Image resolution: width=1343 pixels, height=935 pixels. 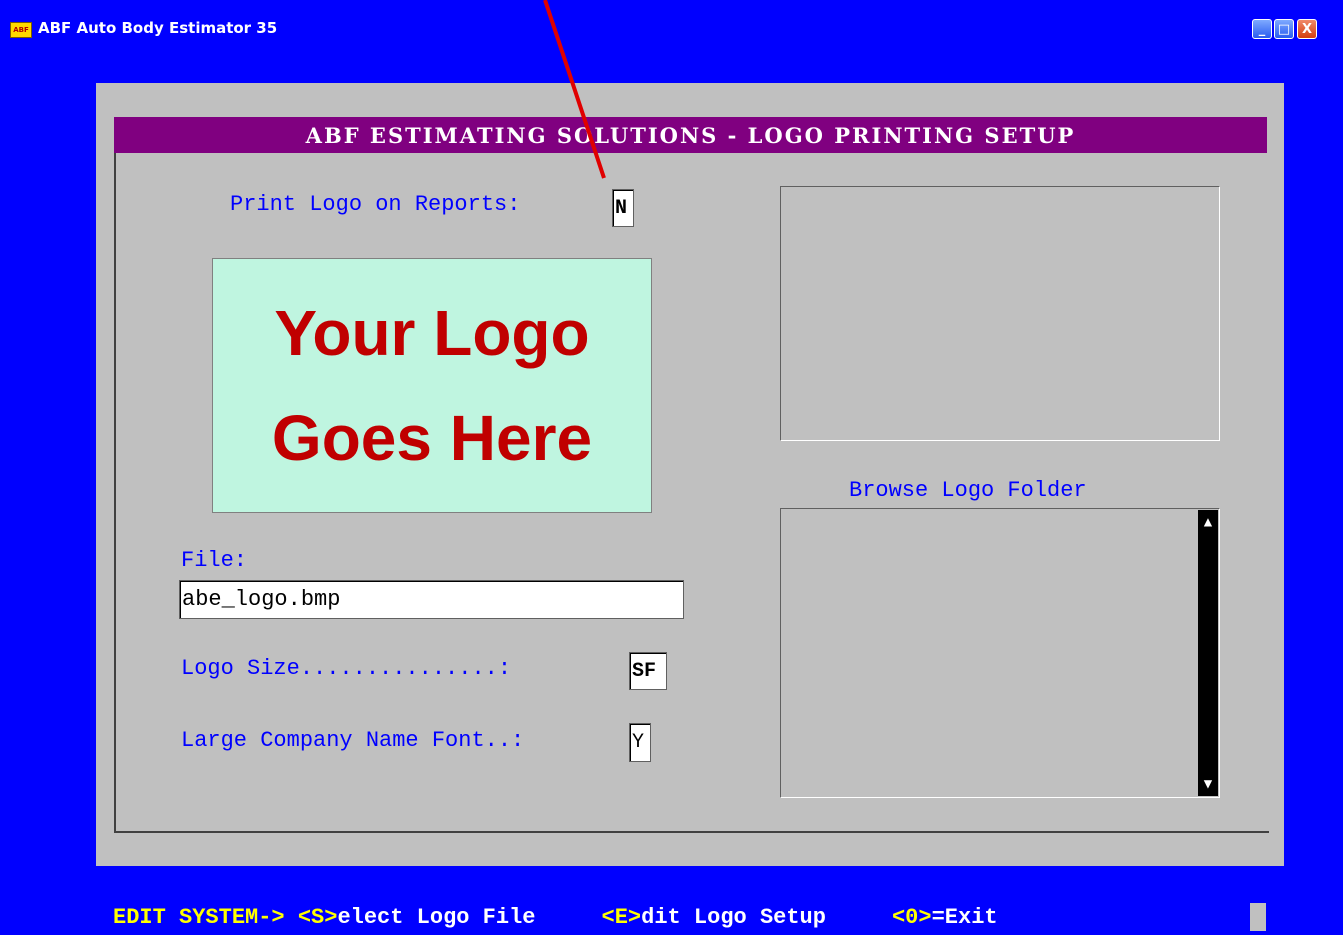 What do you see at coordinates (671, 29) in the screenshot?
I see `title-bar: ABF ABF Auto Body Estimator 35 _ □ X` at bounding box center [671, 29].